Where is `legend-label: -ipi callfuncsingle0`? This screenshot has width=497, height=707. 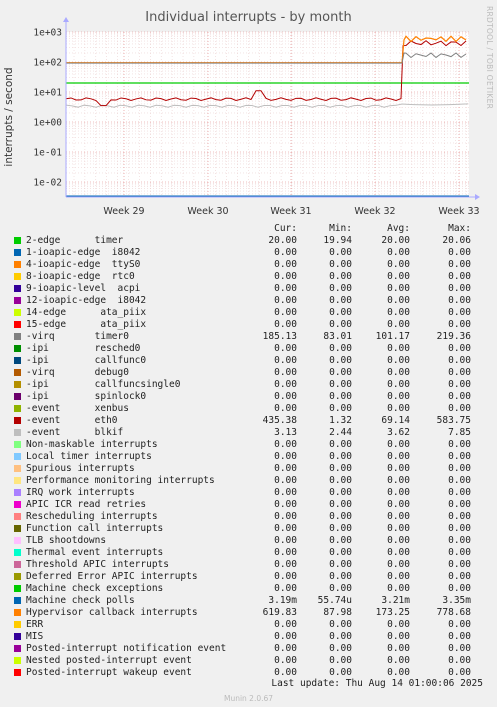
legend-label: -ipi callfuncsingle0 is located at coordinates (103, 384).